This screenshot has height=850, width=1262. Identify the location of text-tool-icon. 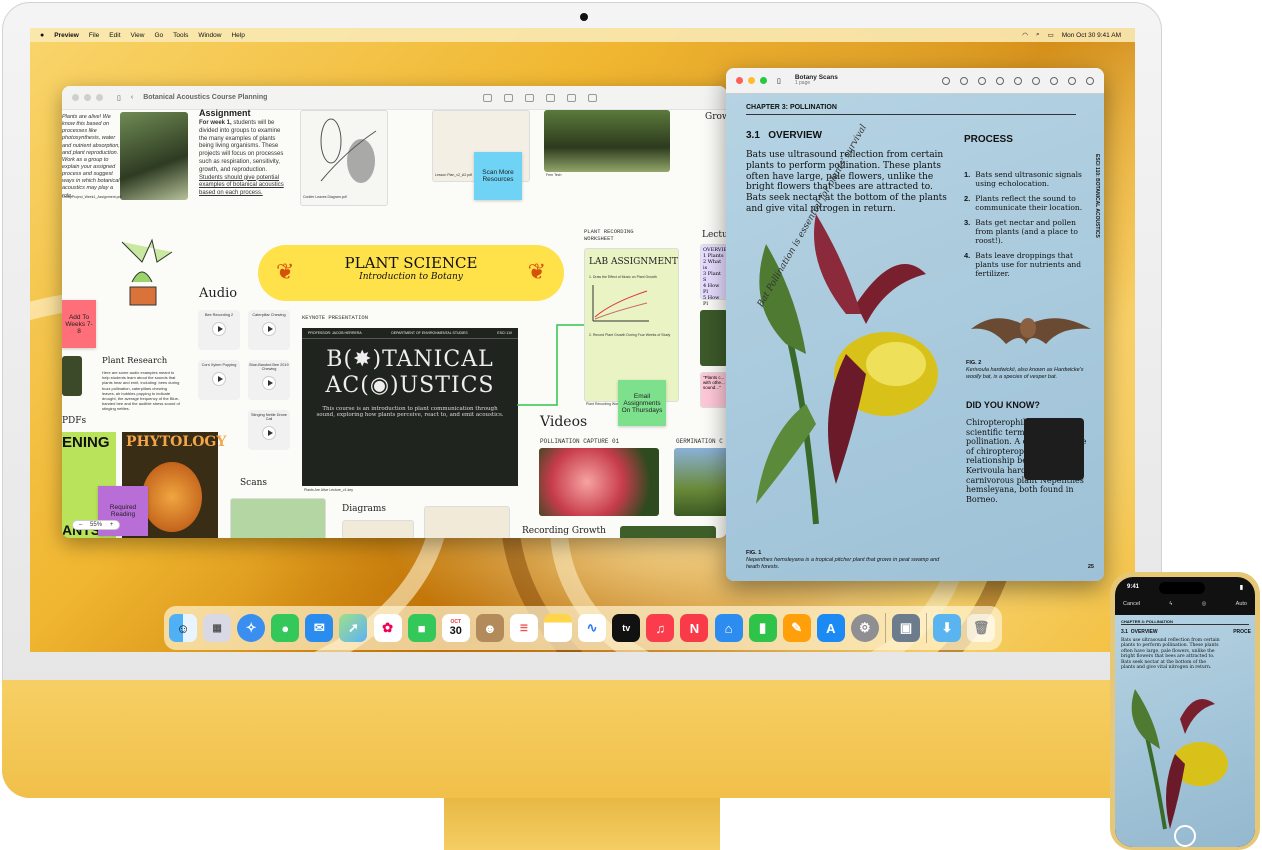
(529, 97).